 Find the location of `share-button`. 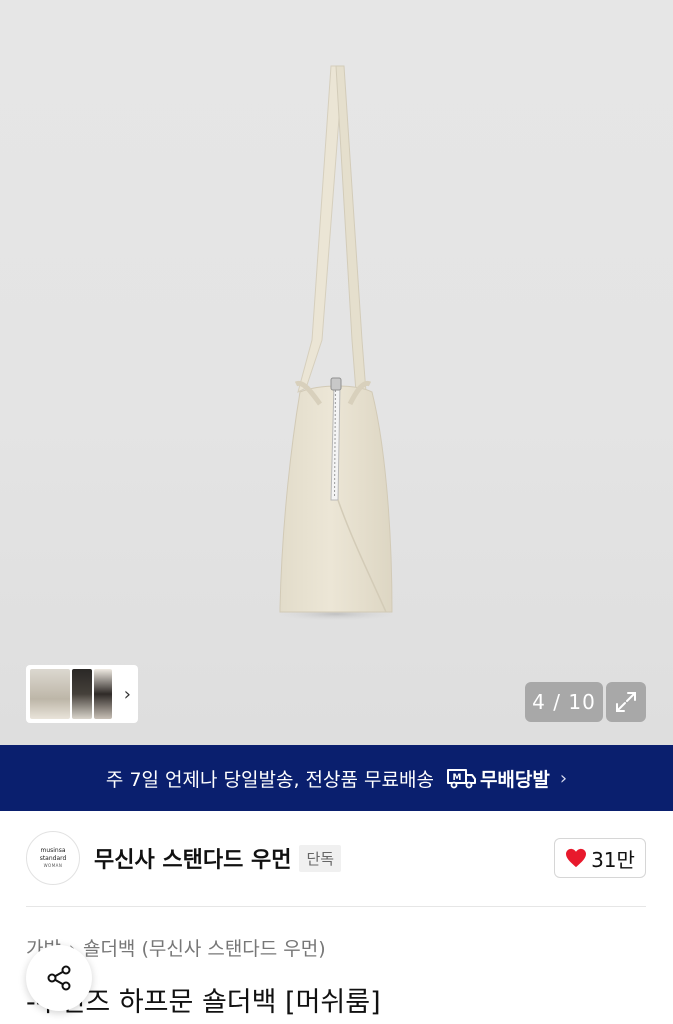

share-button is located at coordinates (59, 978).